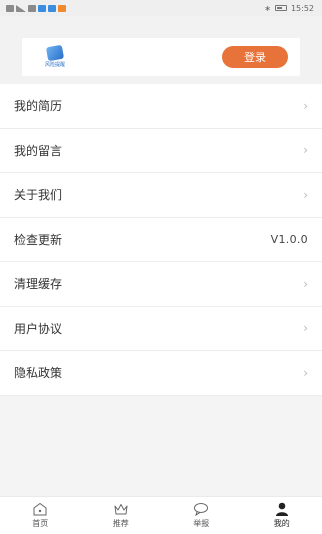 Image resolution: width=322 pixels, height=534 pixels. Describe the element at coordinates (161, 373) in the screenshot. I see `menu-item-privacy-policy: 隐私政策 ›` at that location.